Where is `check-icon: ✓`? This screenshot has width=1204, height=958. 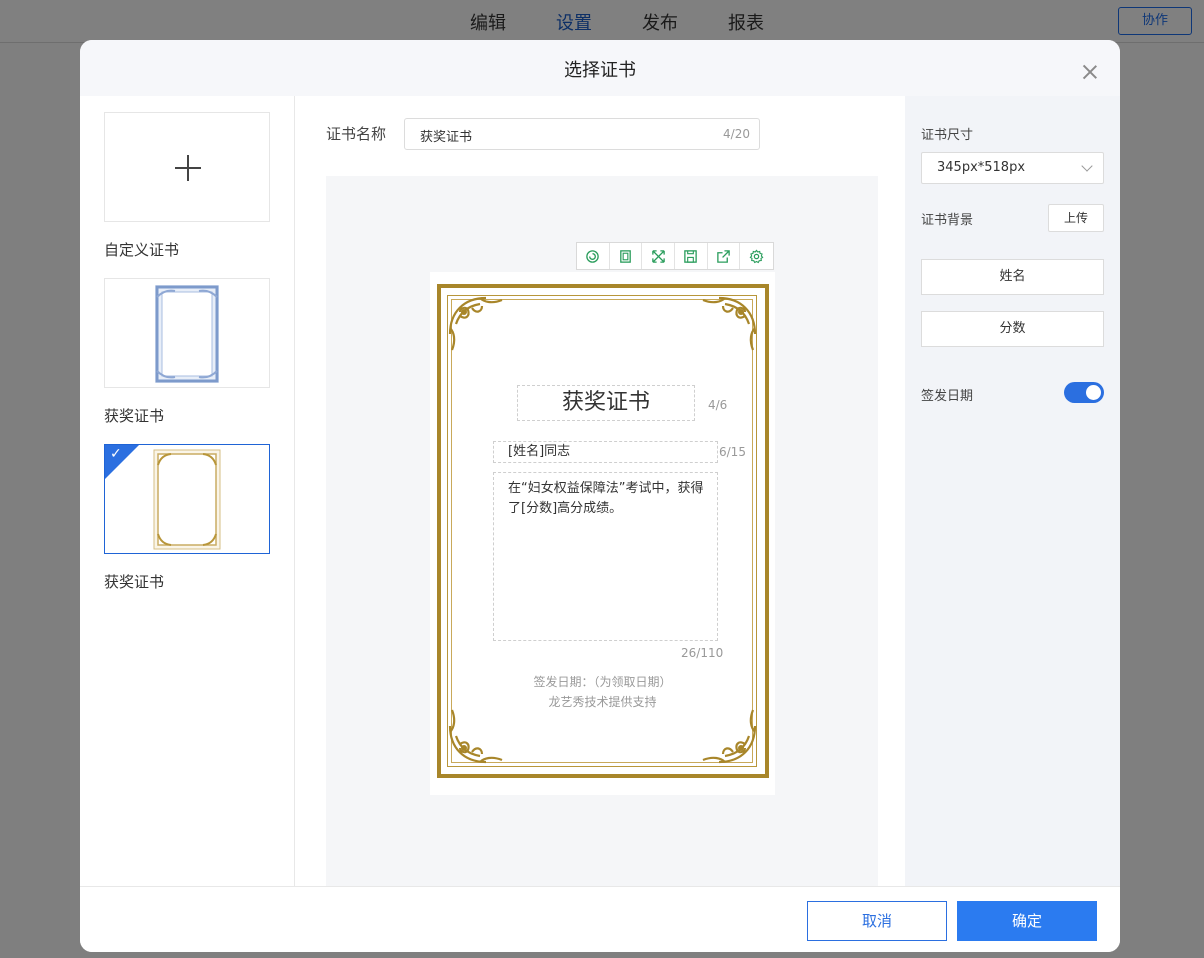 check-icon: ✓ is located at coordinates (116, 454).